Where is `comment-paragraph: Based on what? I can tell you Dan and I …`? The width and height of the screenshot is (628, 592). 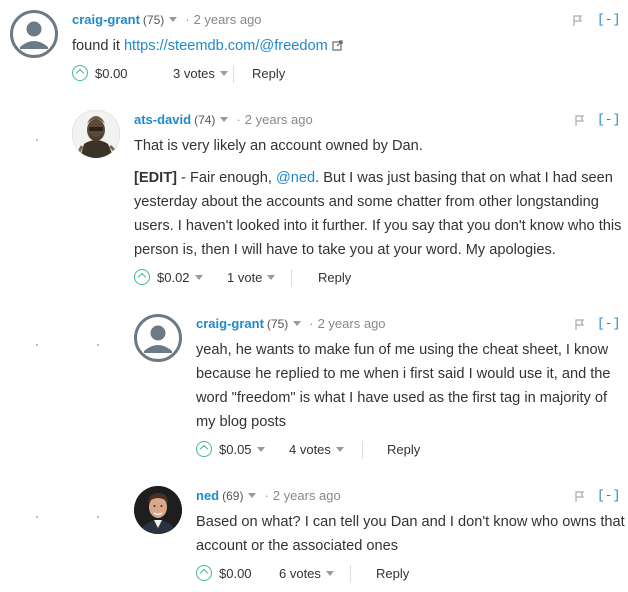
comment-paragraph: Based on what? I can tell you Dan and I … is located at coordinates (410, 534).